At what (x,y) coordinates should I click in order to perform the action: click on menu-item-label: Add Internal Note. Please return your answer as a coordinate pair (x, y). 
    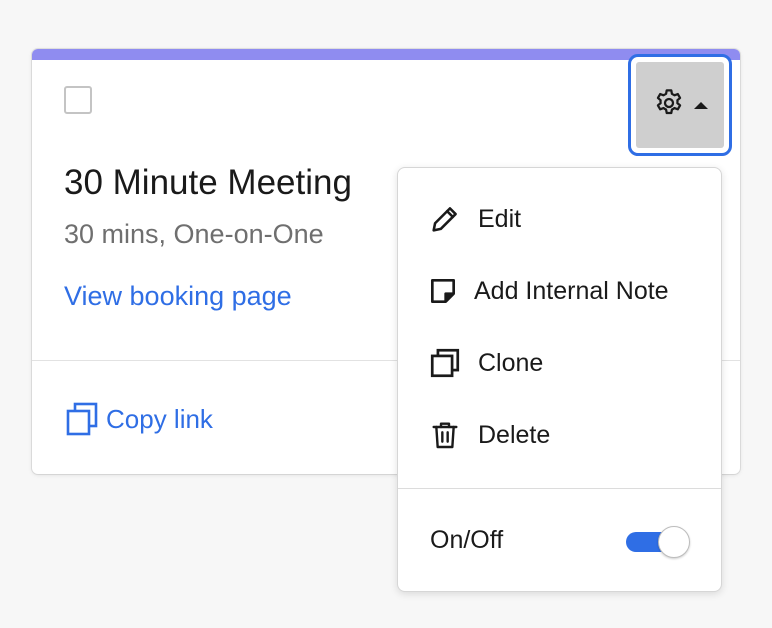
    Looking at the image, I should click on (571, 290).